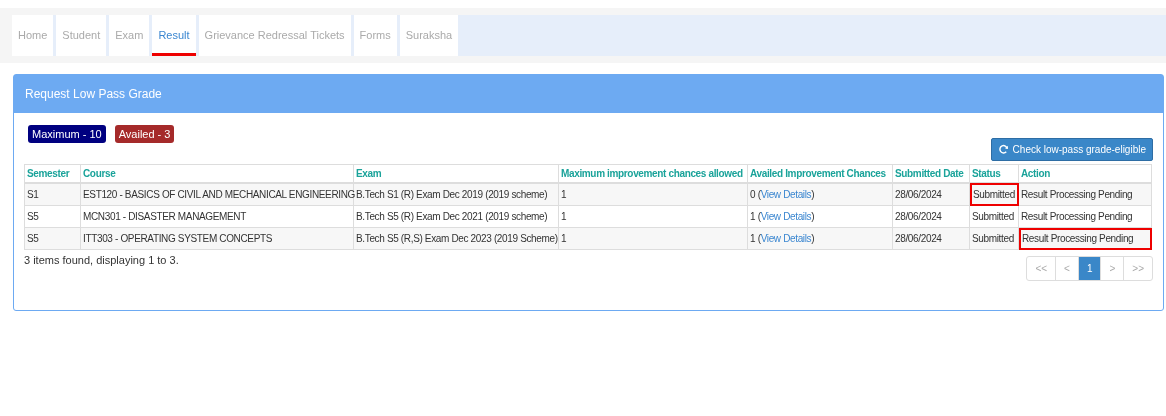 The width and height of the screenshot is (1166, 416). Describe the element at coordinates (274, 35) in the screenshot. I see `nav-tab: Grievance Redressal Tickets` at that location.